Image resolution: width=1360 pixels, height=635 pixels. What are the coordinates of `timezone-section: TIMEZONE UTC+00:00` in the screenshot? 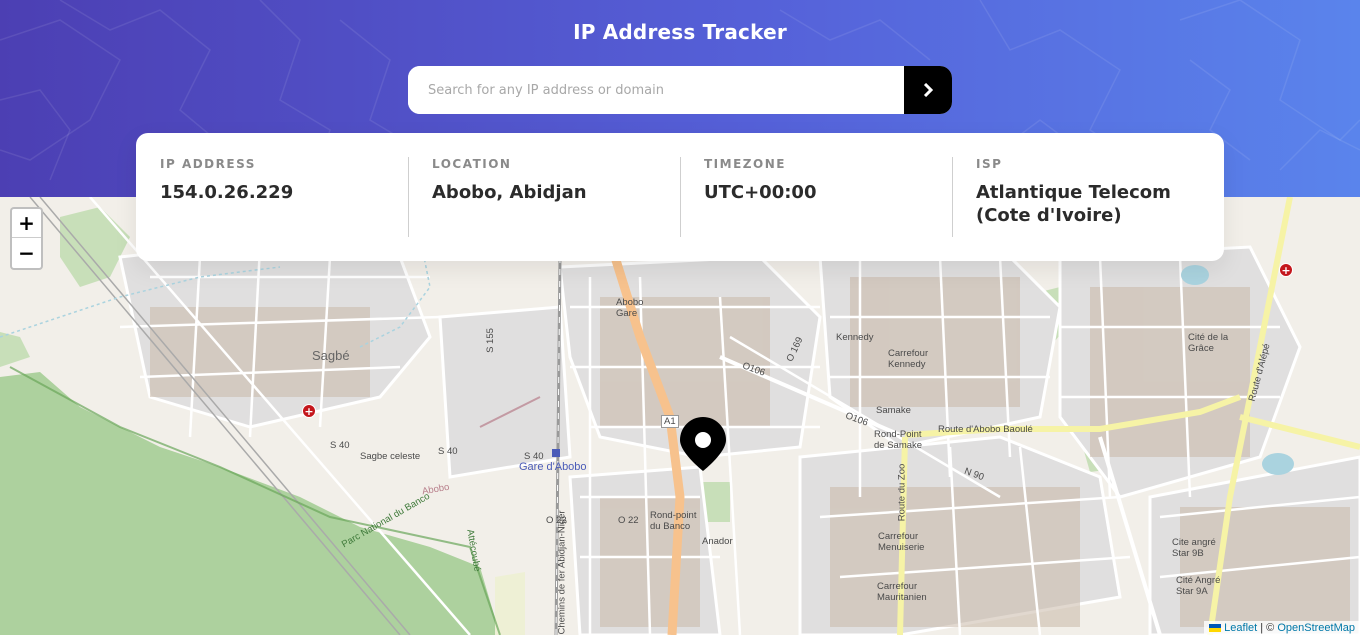 It's located at (816, 197).